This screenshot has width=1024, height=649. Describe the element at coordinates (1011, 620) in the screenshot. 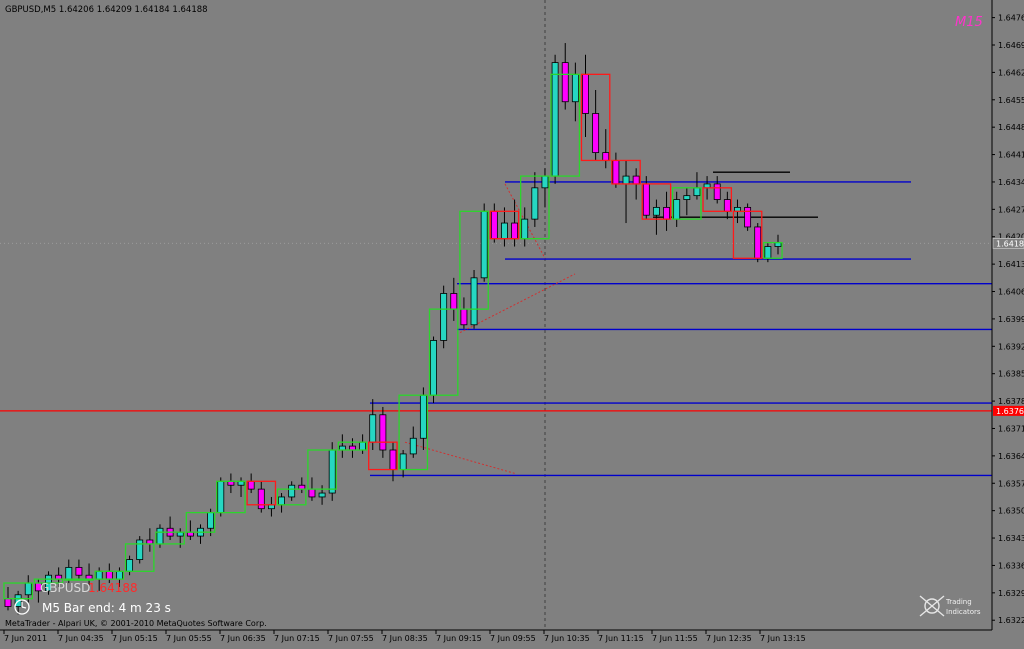

I see `price-tick-label-22: 1.63225` at that location.